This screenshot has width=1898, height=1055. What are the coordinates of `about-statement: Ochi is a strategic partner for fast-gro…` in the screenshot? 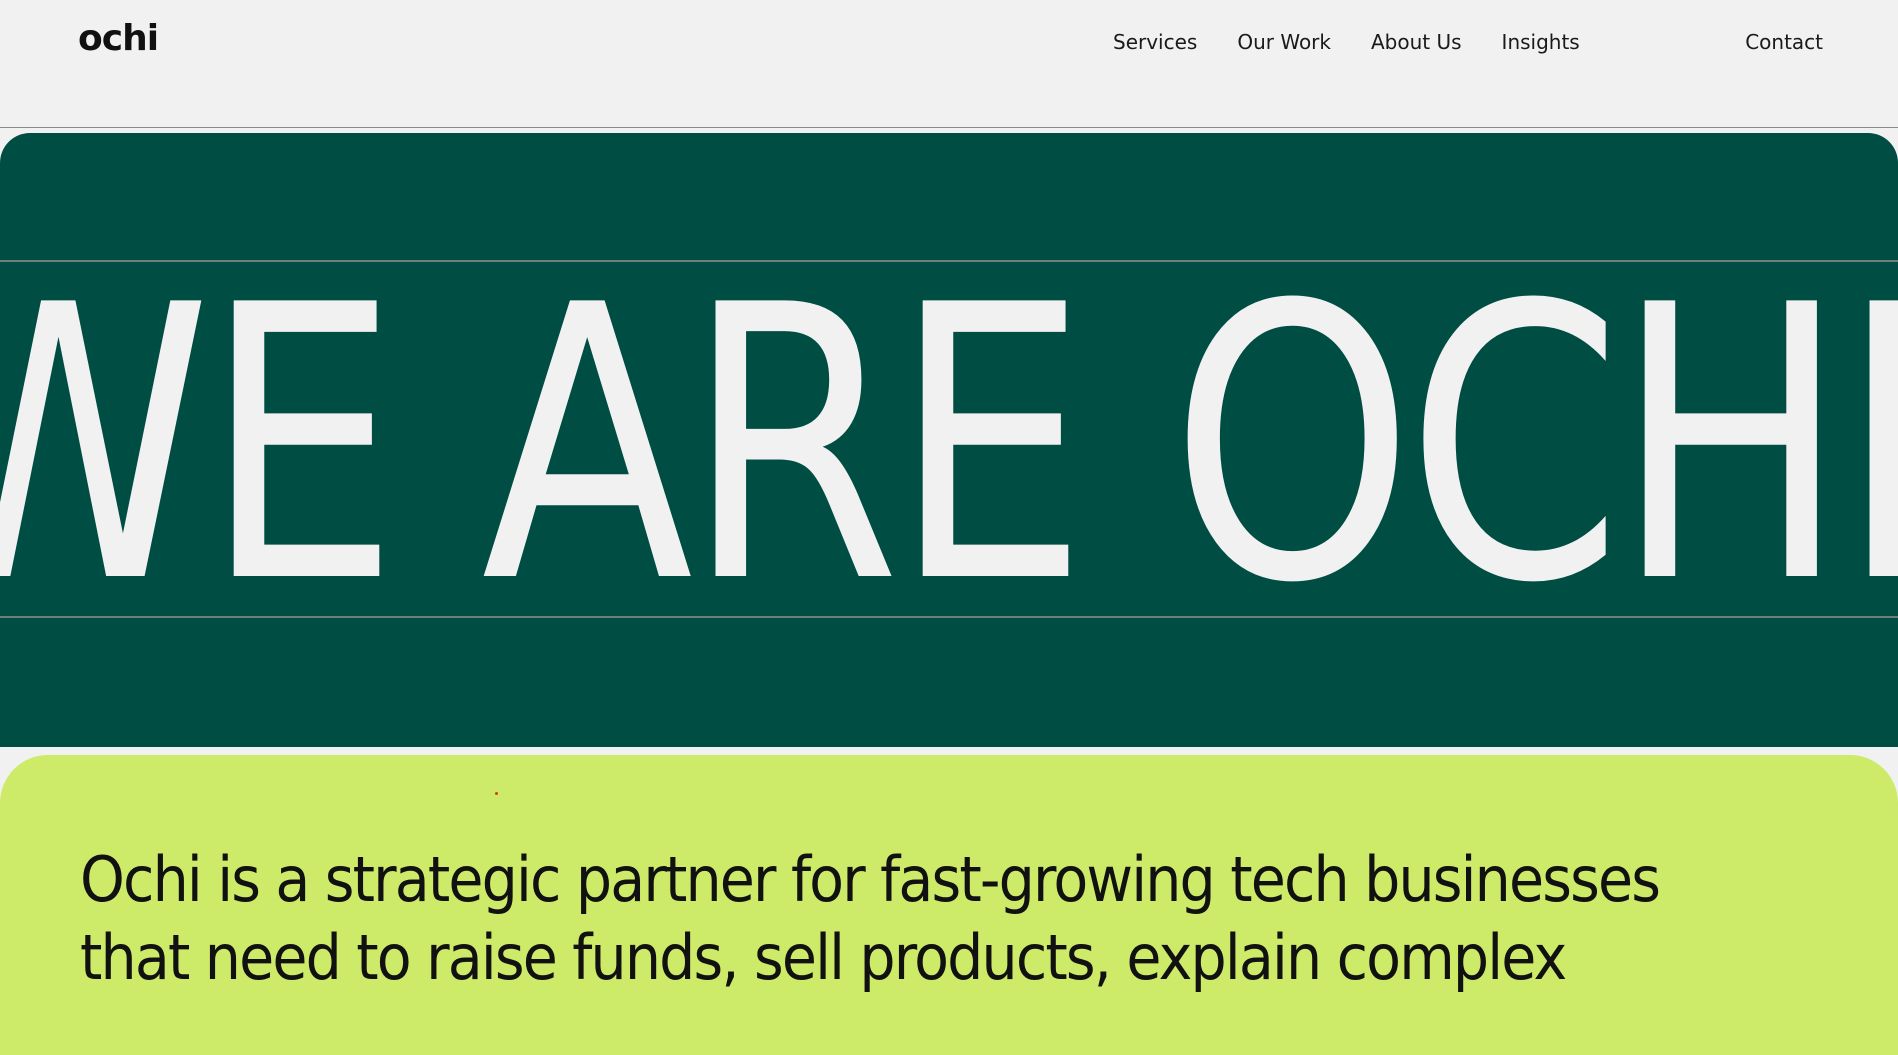 It's located at (908, 919).